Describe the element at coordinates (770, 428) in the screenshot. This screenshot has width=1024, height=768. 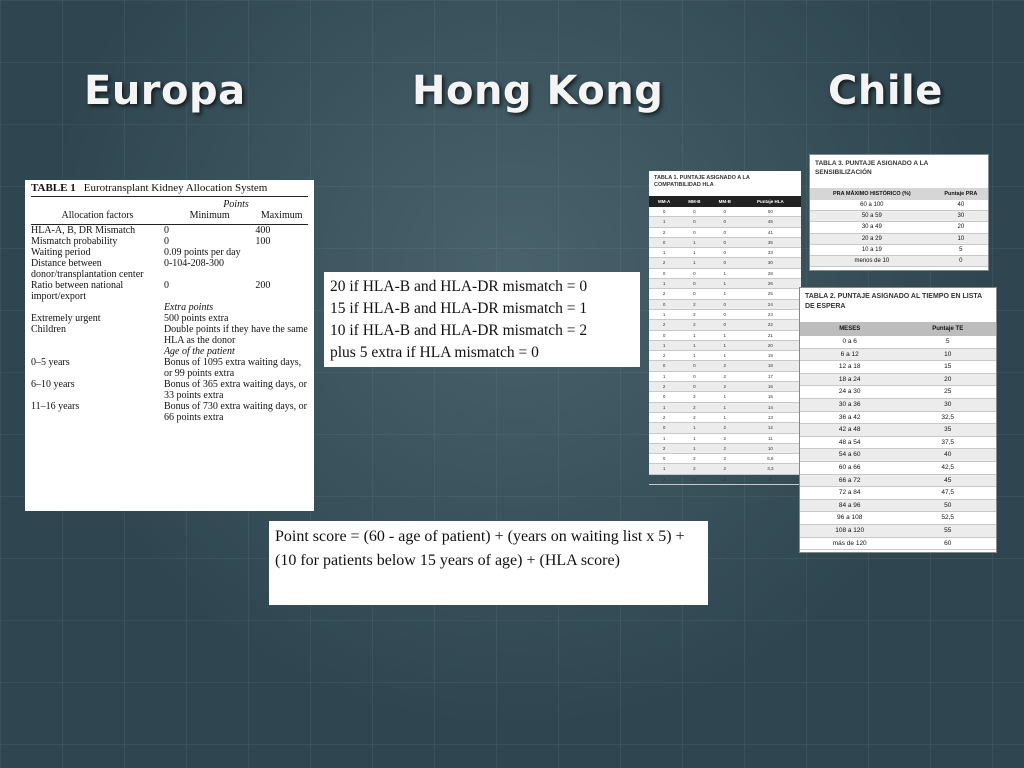
I see `table-cell: 12` at that location.